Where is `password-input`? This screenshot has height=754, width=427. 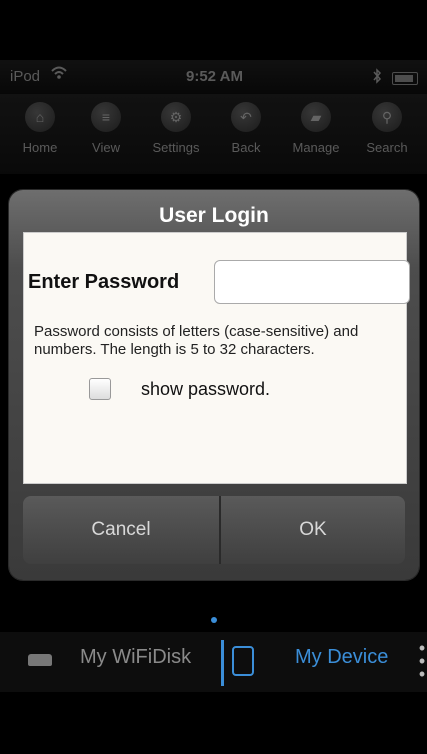 password-input is located at coordinates (312, 282).